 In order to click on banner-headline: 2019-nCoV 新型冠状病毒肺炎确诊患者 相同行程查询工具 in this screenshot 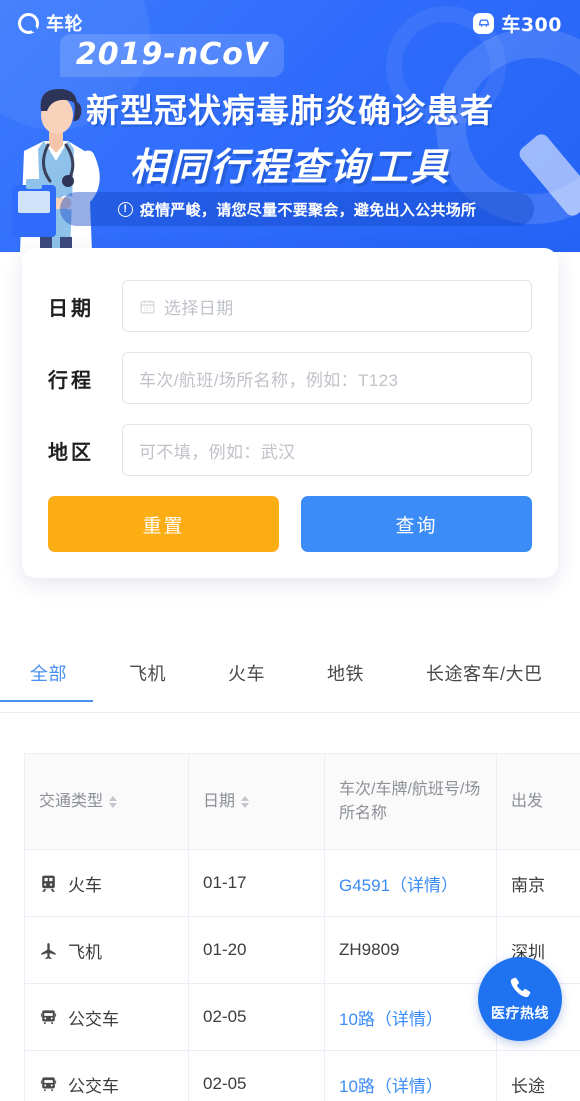, I will do `click(290, 112)`.